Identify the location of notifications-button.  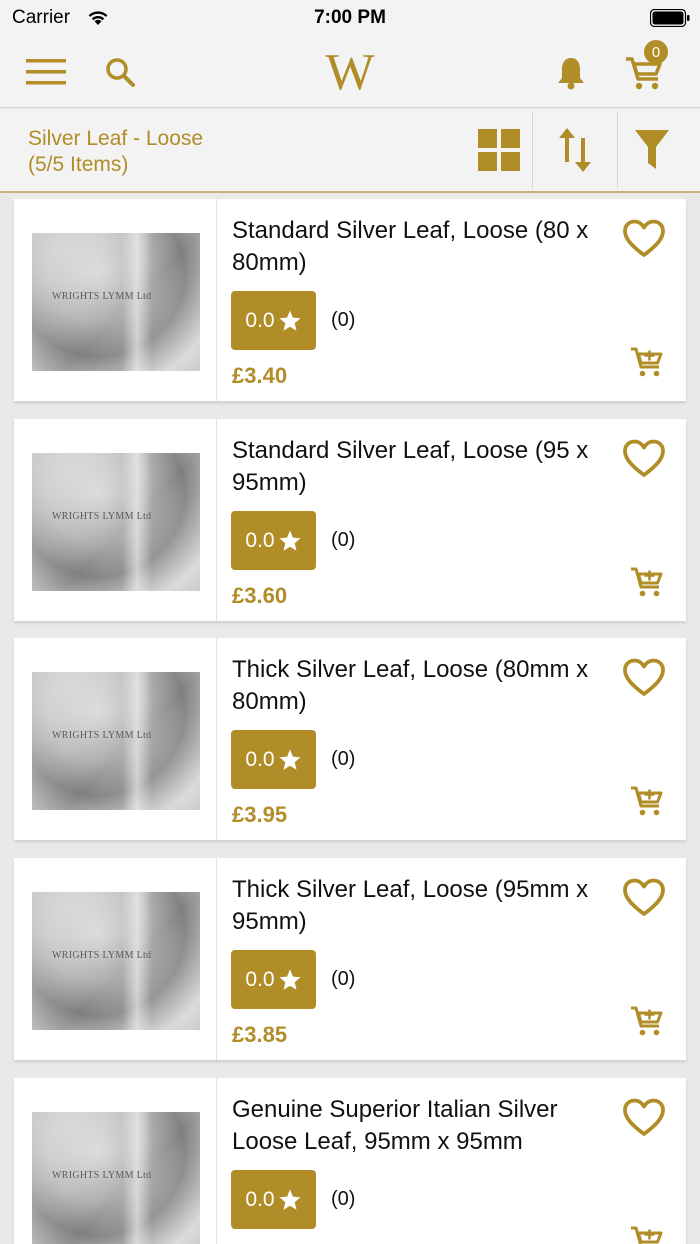
(571, 73).